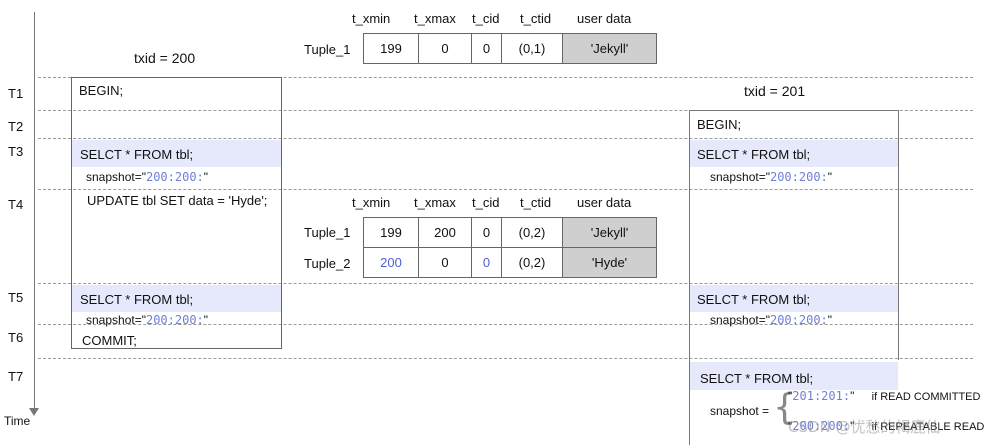 The width and height of the screenshot is (994, 445). I want to click on mid-col-ctid: t_ctid, so click(536, 202).